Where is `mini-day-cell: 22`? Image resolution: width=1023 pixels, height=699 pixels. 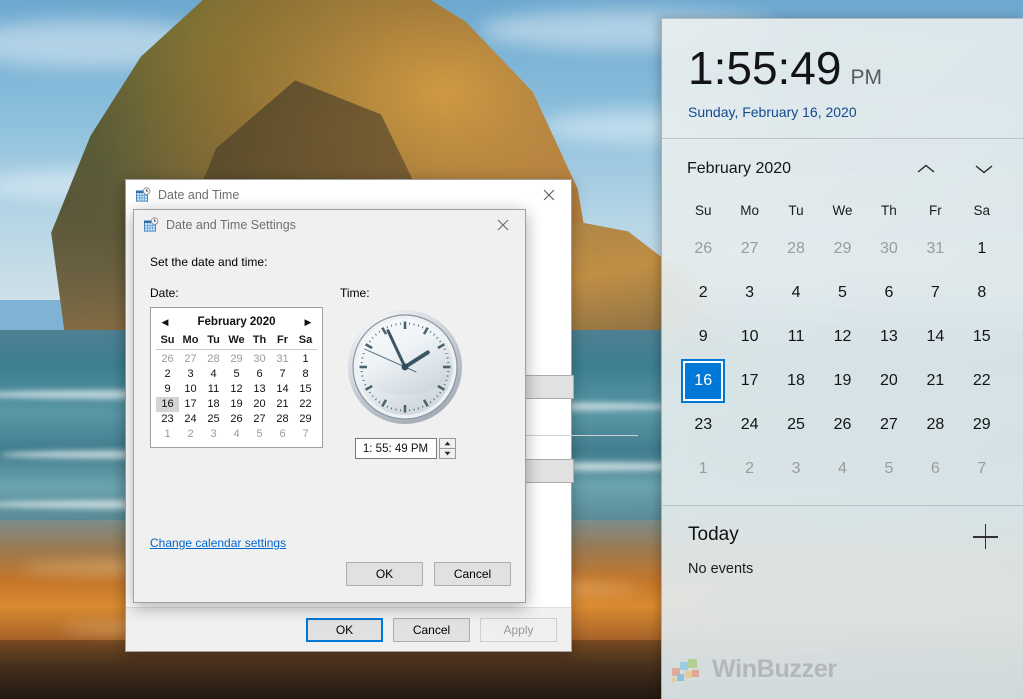
mini-day-cell: 22 is located at coordinates (305, 404).